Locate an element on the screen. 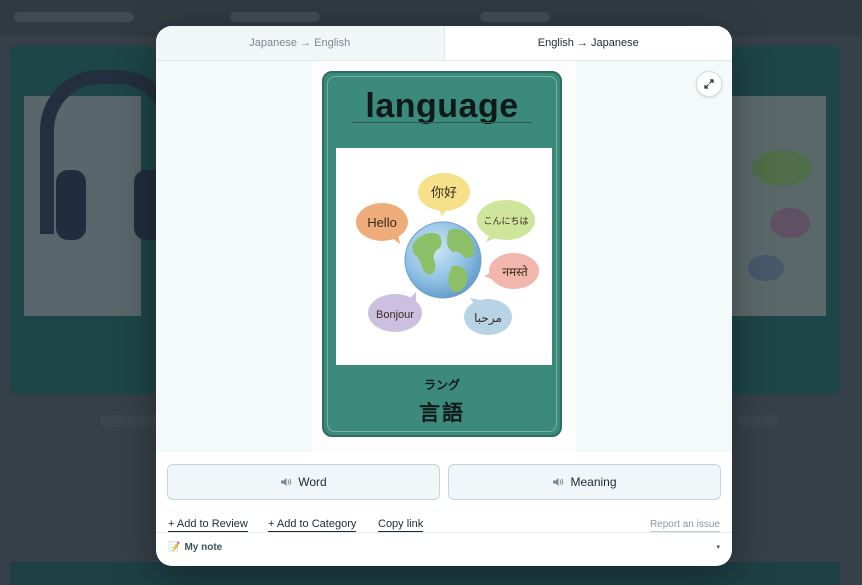 This screenshot has width=862, height=585. play-word-button: Word is located at coordinates (303, 482).